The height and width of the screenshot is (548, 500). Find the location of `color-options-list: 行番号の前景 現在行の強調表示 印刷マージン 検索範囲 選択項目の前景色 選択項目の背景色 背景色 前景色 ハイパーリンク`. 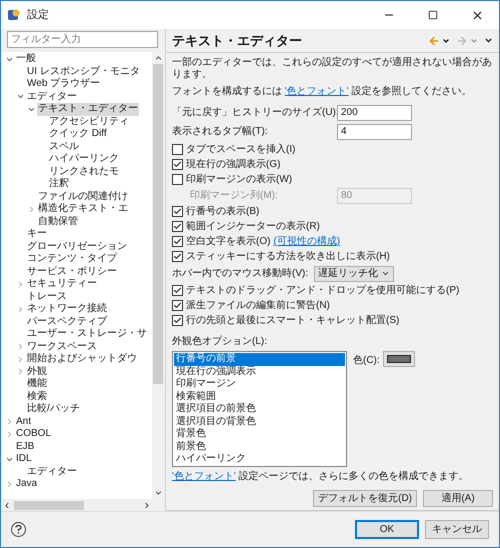

color-options-list: 行番号の前景 現在行の強調表示 印刷マージン 検索範囲 選択項目の前景色 選択項目の背景色 背景色 前景色 ハイパーリンク is located at coordinates (259, 409).